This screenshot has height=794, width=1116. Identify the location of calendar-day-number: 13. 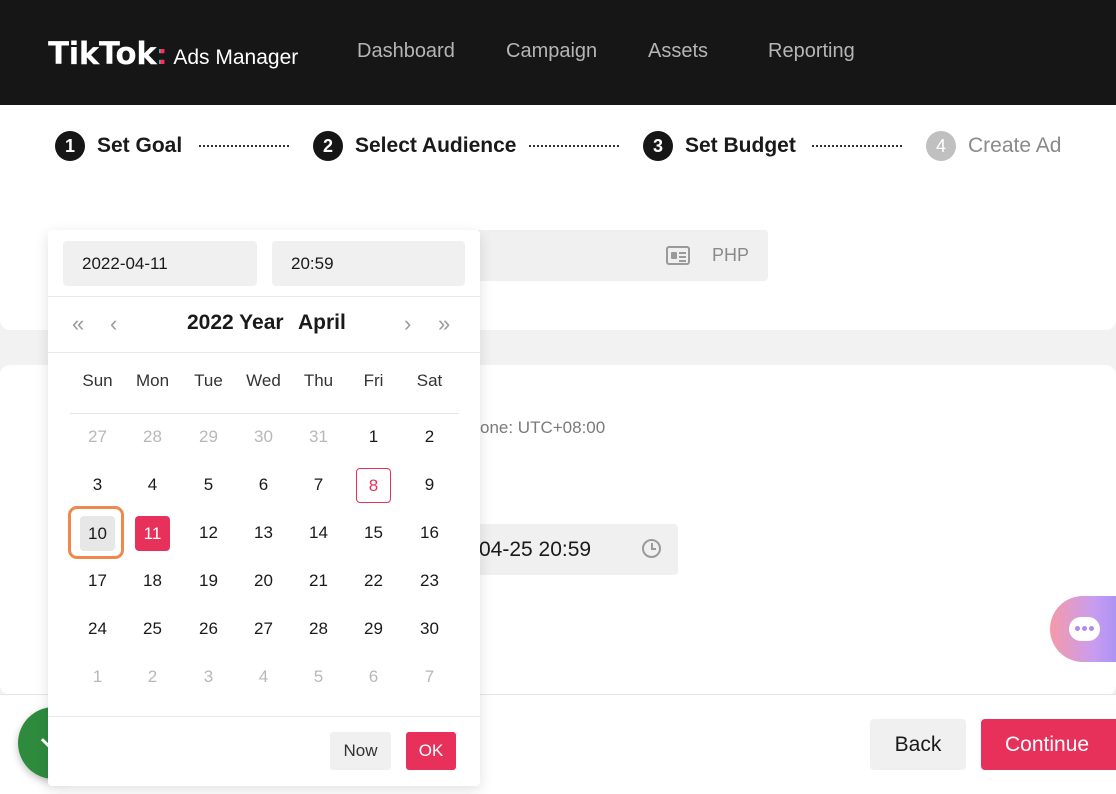
(263, 532).